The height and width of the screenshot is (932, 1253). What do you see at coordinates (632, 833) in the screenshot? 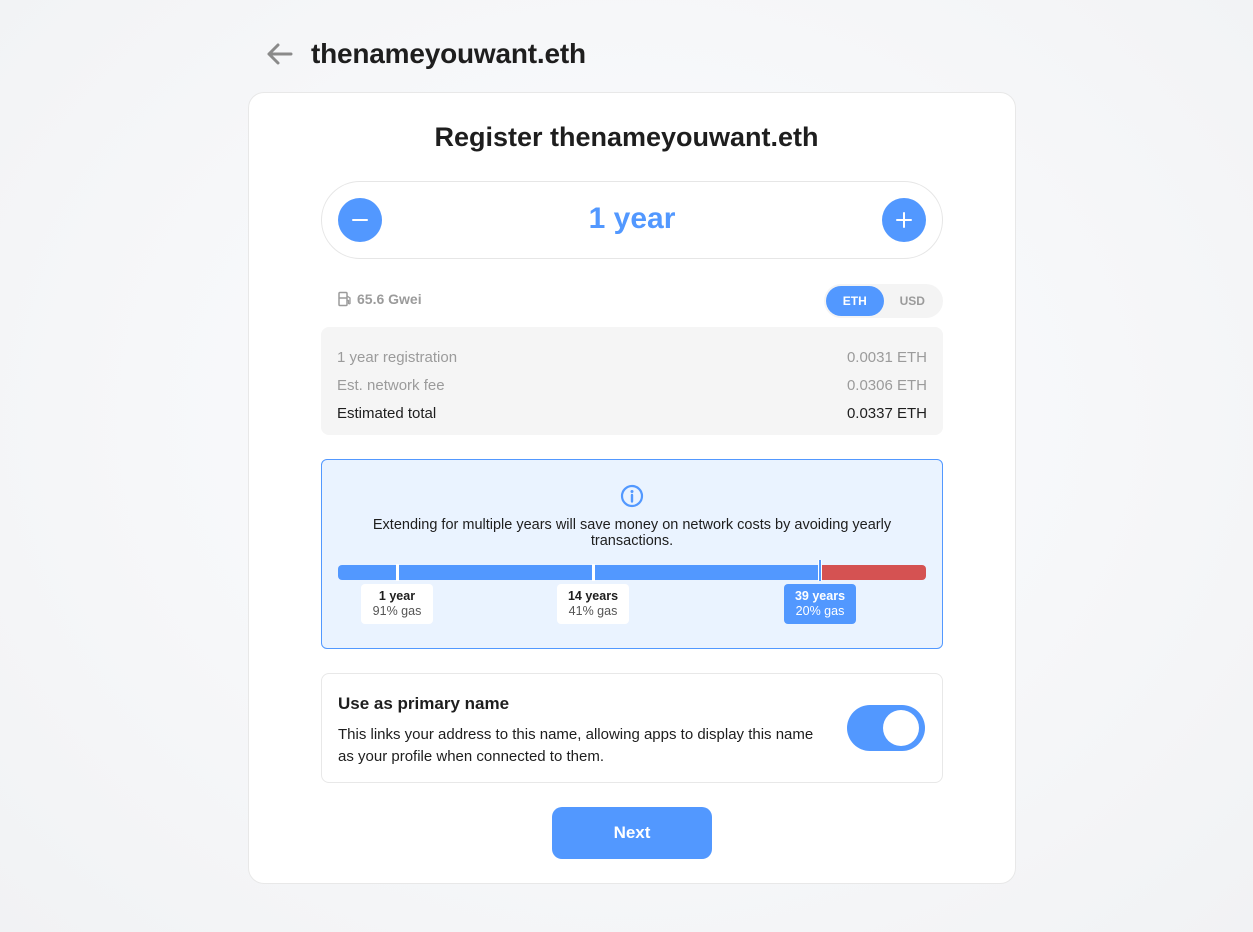
I see `next-button: Next` at bounding box center [632, 833].